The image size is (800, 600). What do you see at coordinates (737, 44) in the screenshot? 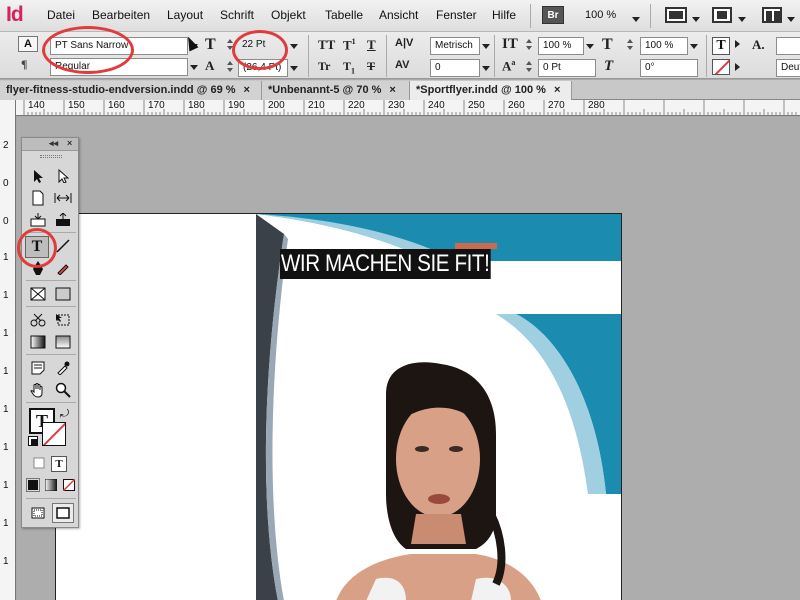
I see `fill-swatch-dropdown-icon` at bounding box center [737, 44].